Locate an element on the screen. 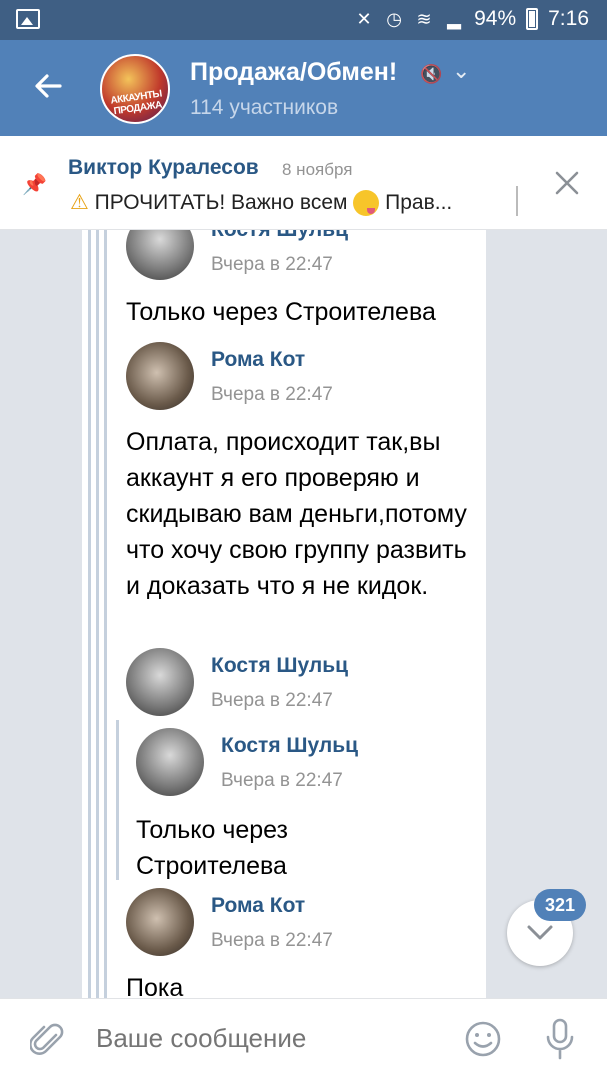 The image size is (607, 1080). pinned-author: Виктор Куралесов is located at coordinates (163, 167).